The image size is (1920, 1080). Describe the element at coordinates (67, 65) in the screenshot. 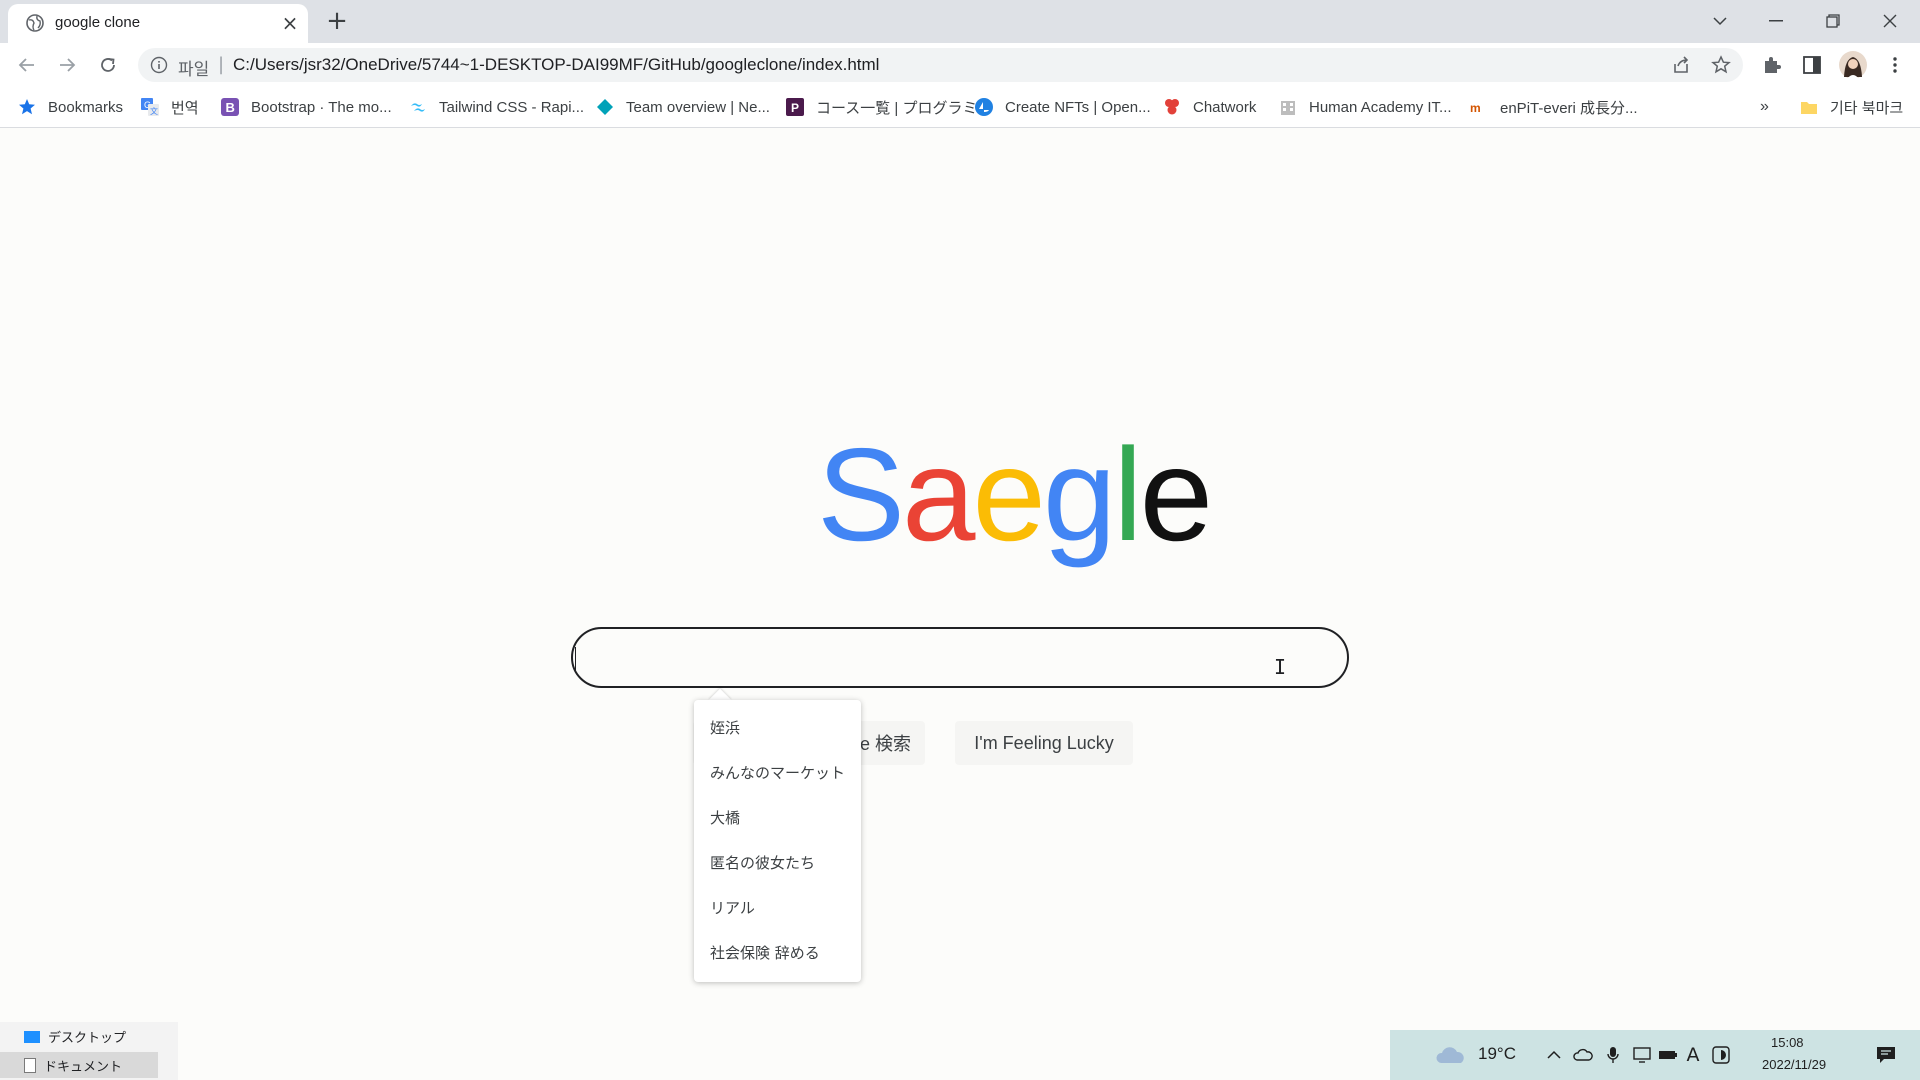

I see `forward-icon` at that location.